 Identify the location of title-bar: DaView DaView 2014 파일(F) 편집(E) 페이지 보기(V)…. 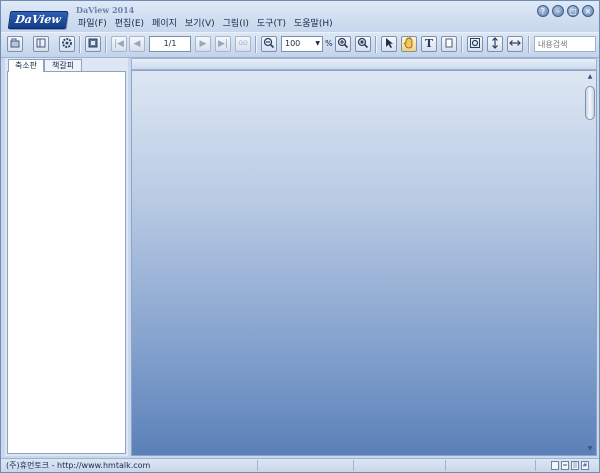
(300, 16).